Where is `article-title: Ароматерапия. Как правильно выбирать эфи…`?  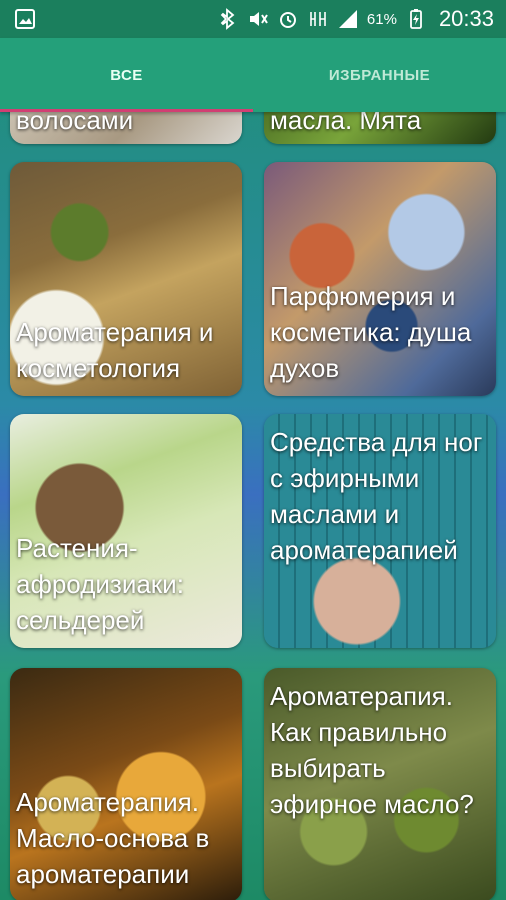
article-title: Ароматерапия. Как правильно выбирать эфи… is located at coordinates (372, 750).